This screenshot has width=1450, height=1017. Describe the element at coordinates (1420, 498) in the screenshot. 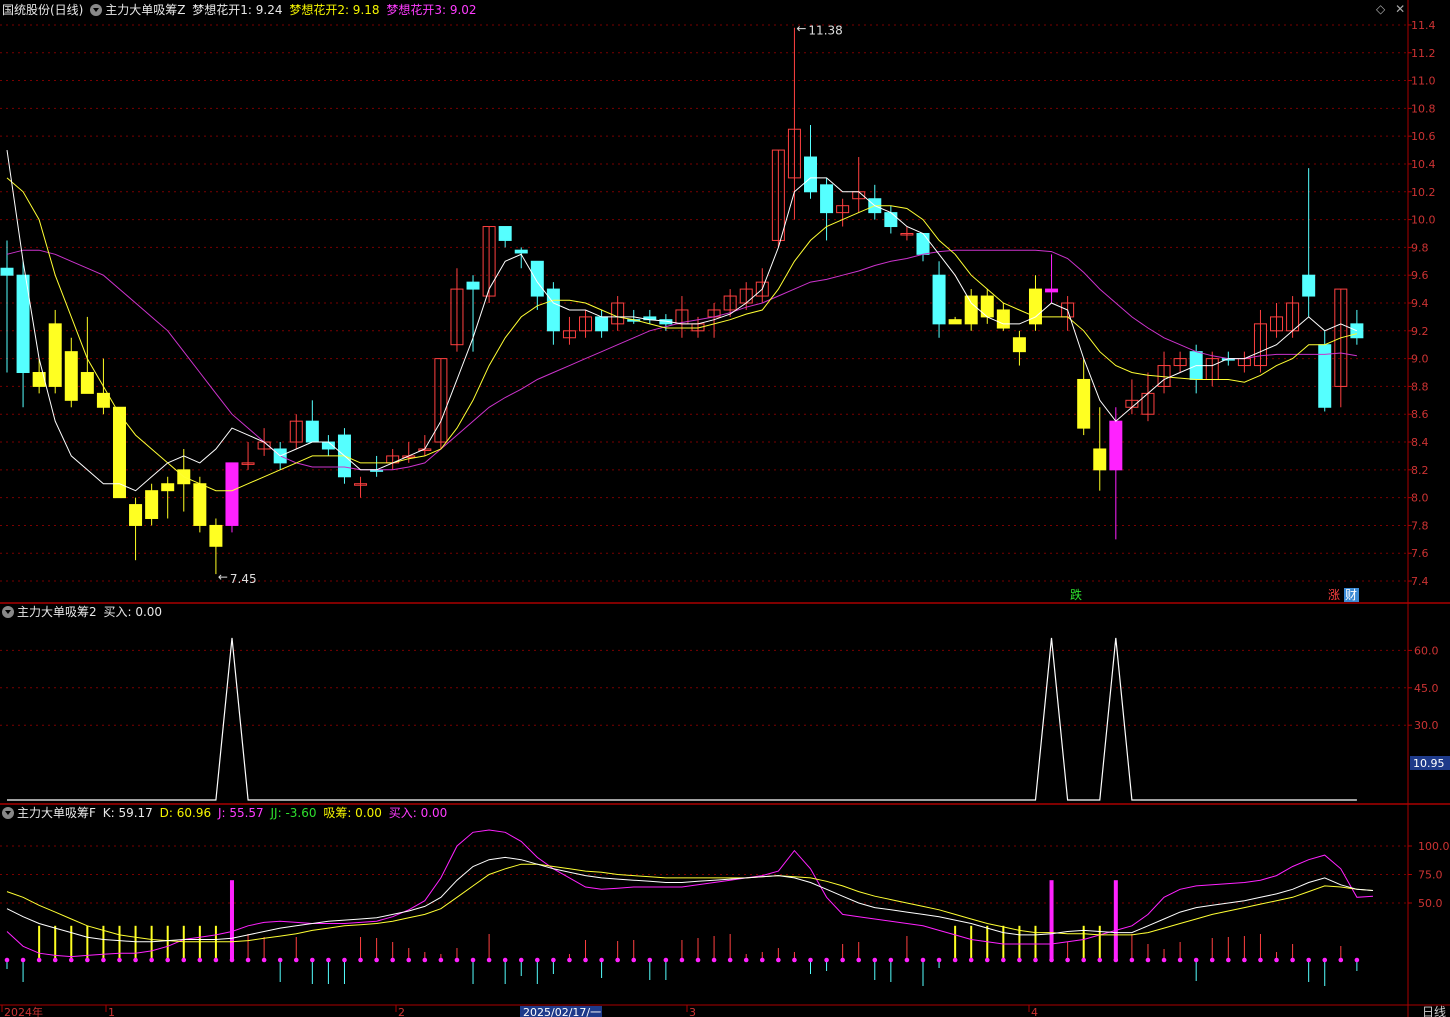

I see `y-tick-label: 8.0` at that location.